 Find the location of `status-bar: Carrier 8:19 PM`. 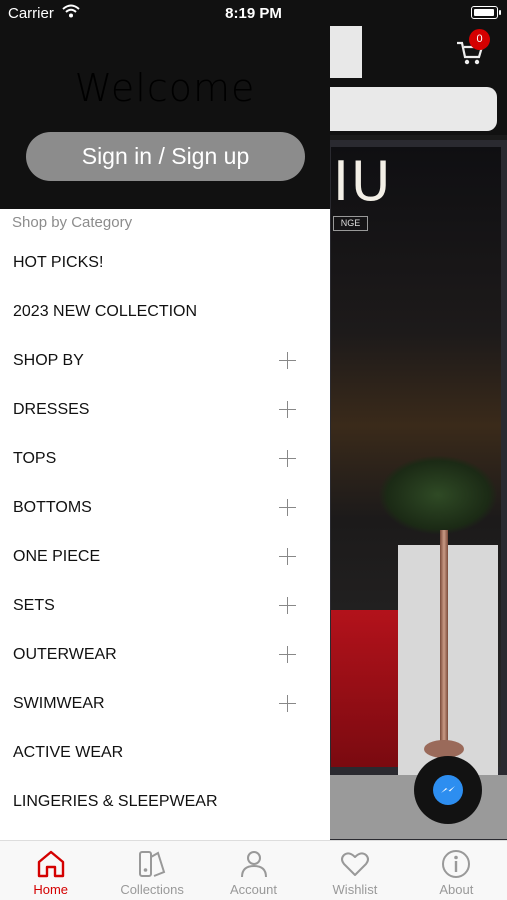

status-bar: Carrier 8:19 PM is located at coordinates (253, 13).